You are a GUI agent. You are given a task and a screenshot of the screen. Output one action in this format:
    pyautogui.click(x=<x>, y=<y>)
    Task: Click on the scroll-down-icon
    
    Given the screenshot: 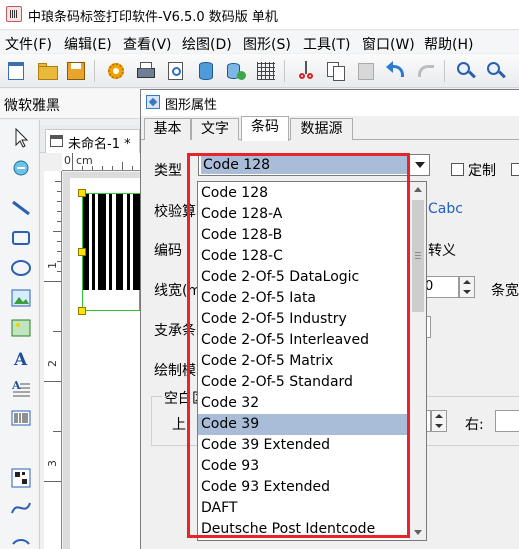 What is the action you would take?
    pyautogui.click(x=418, y=532)
    